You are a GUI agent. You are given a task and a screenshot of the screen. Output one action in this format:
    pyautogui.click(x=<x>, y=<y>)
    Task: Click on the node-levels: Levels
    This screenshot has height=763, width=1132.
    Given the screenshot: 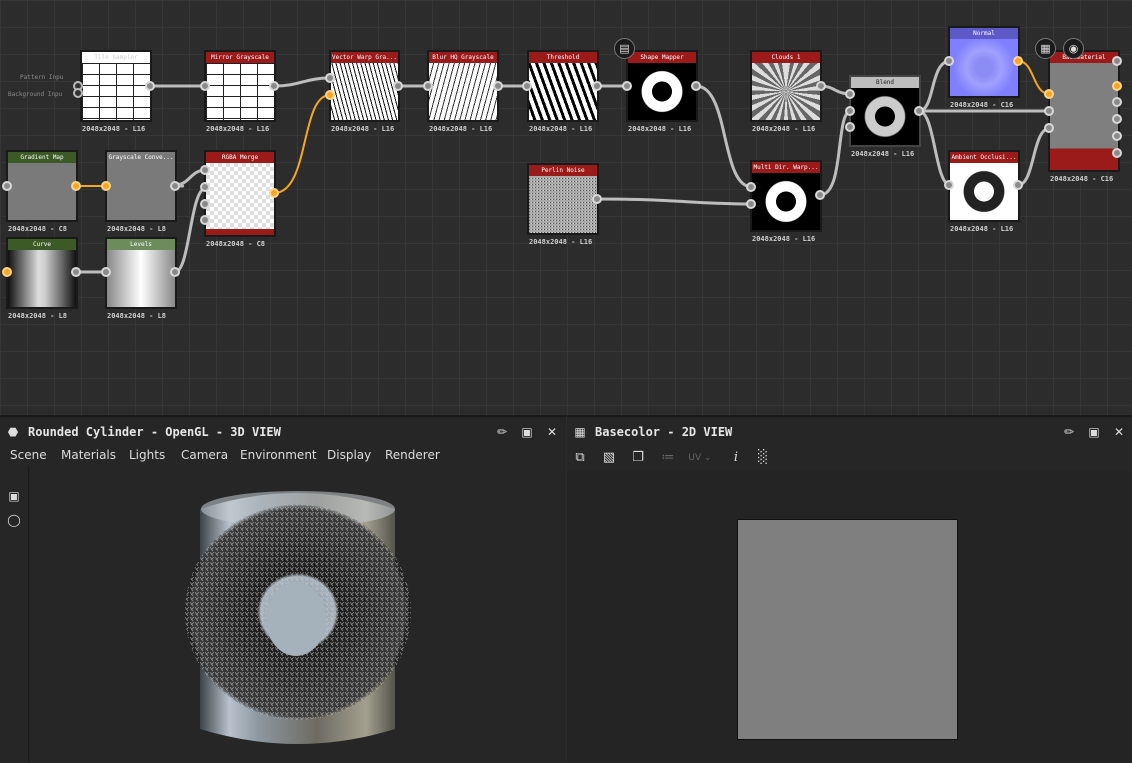 What is the action you would take?
    pyautogui.click(x=141, y=273)
    